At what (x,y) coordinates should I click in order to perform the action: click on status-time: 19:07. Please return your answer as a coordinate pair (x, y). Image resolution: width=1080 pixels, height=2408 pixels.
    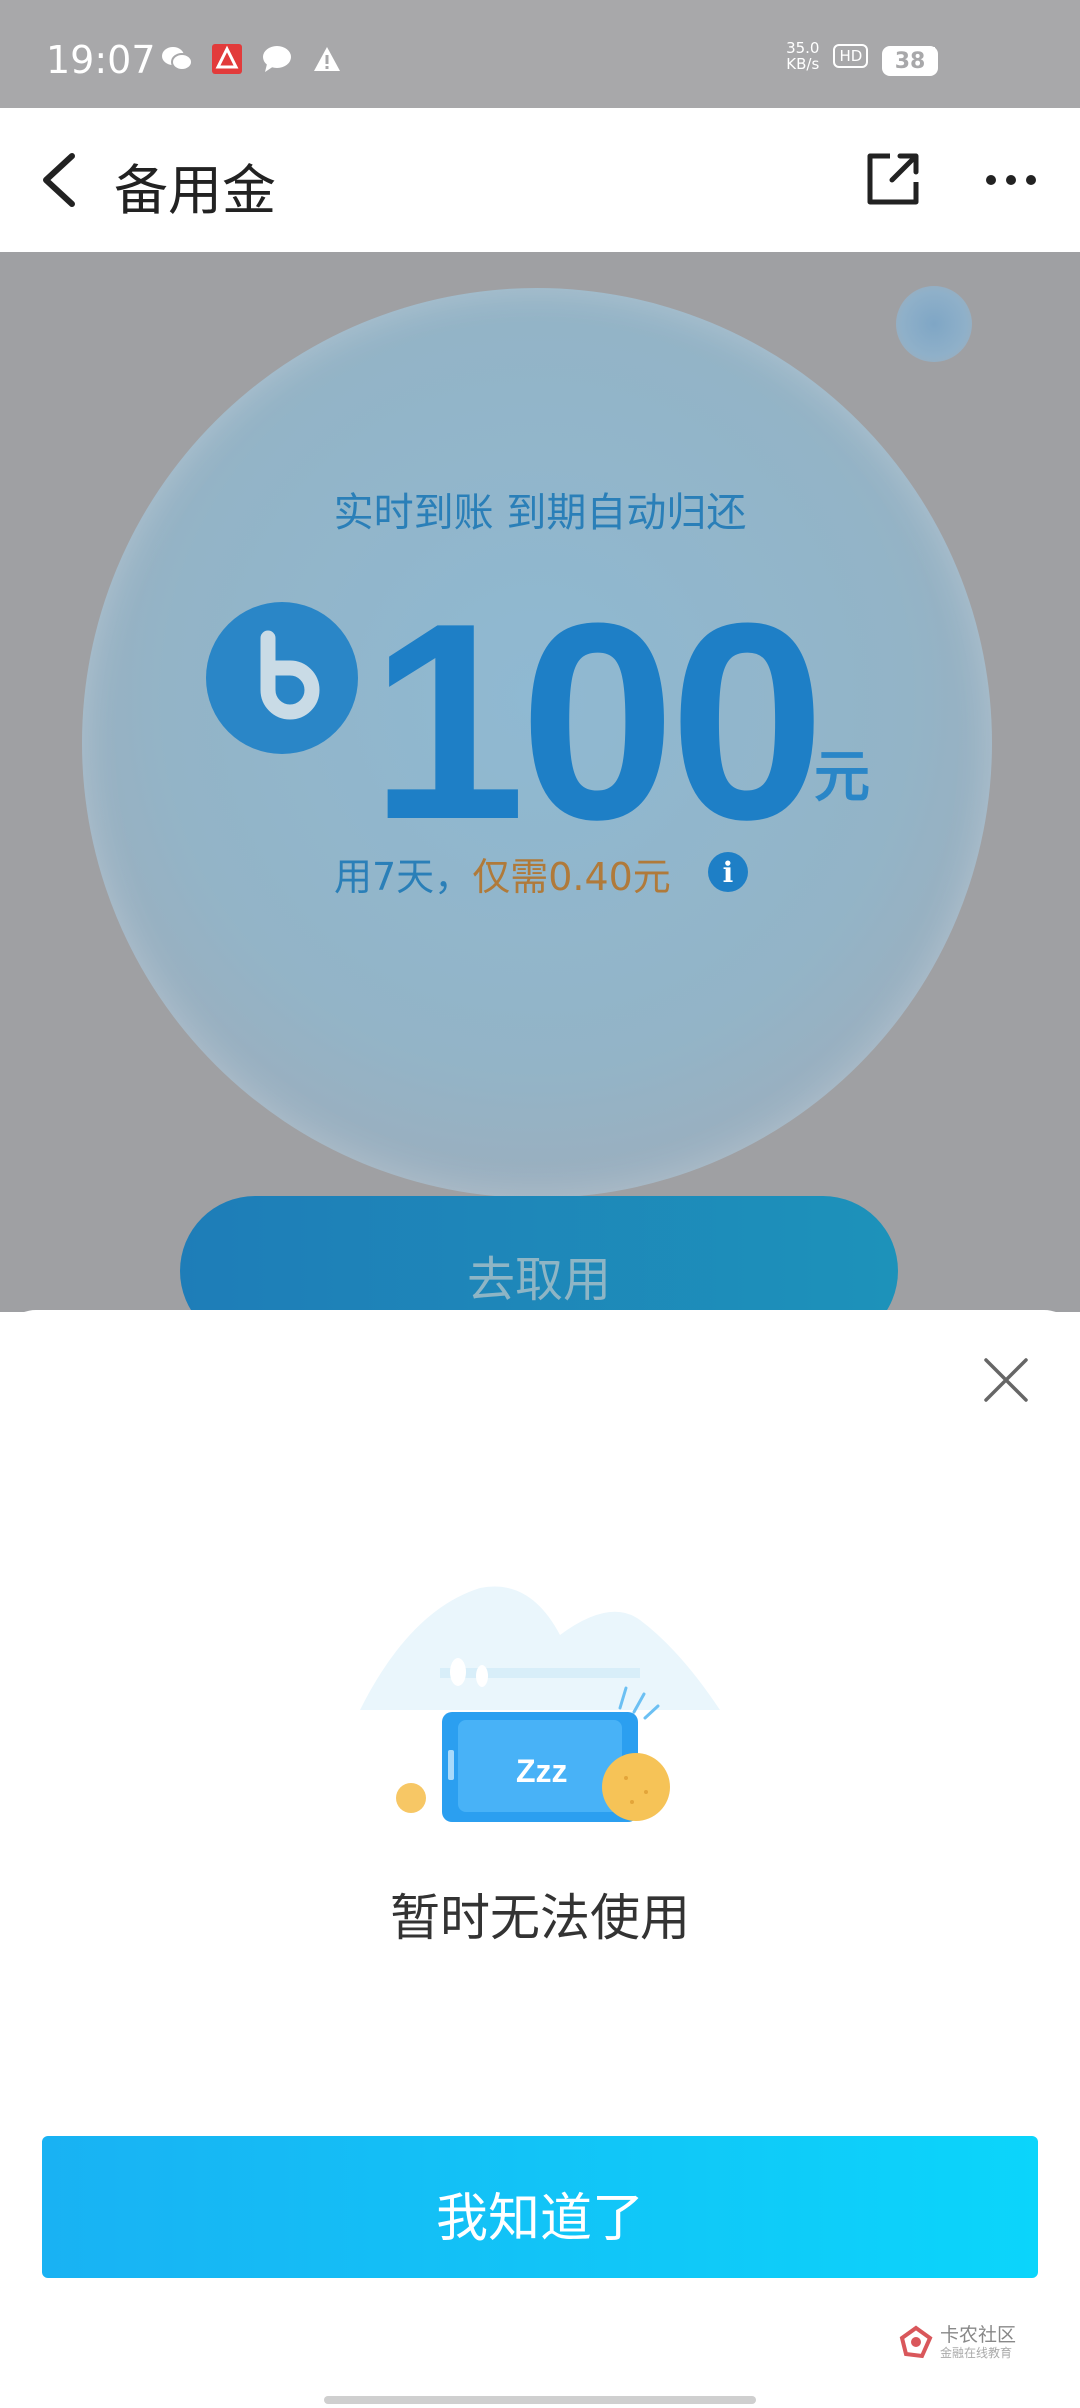
    Looking at the image, I should click on (101, 60).